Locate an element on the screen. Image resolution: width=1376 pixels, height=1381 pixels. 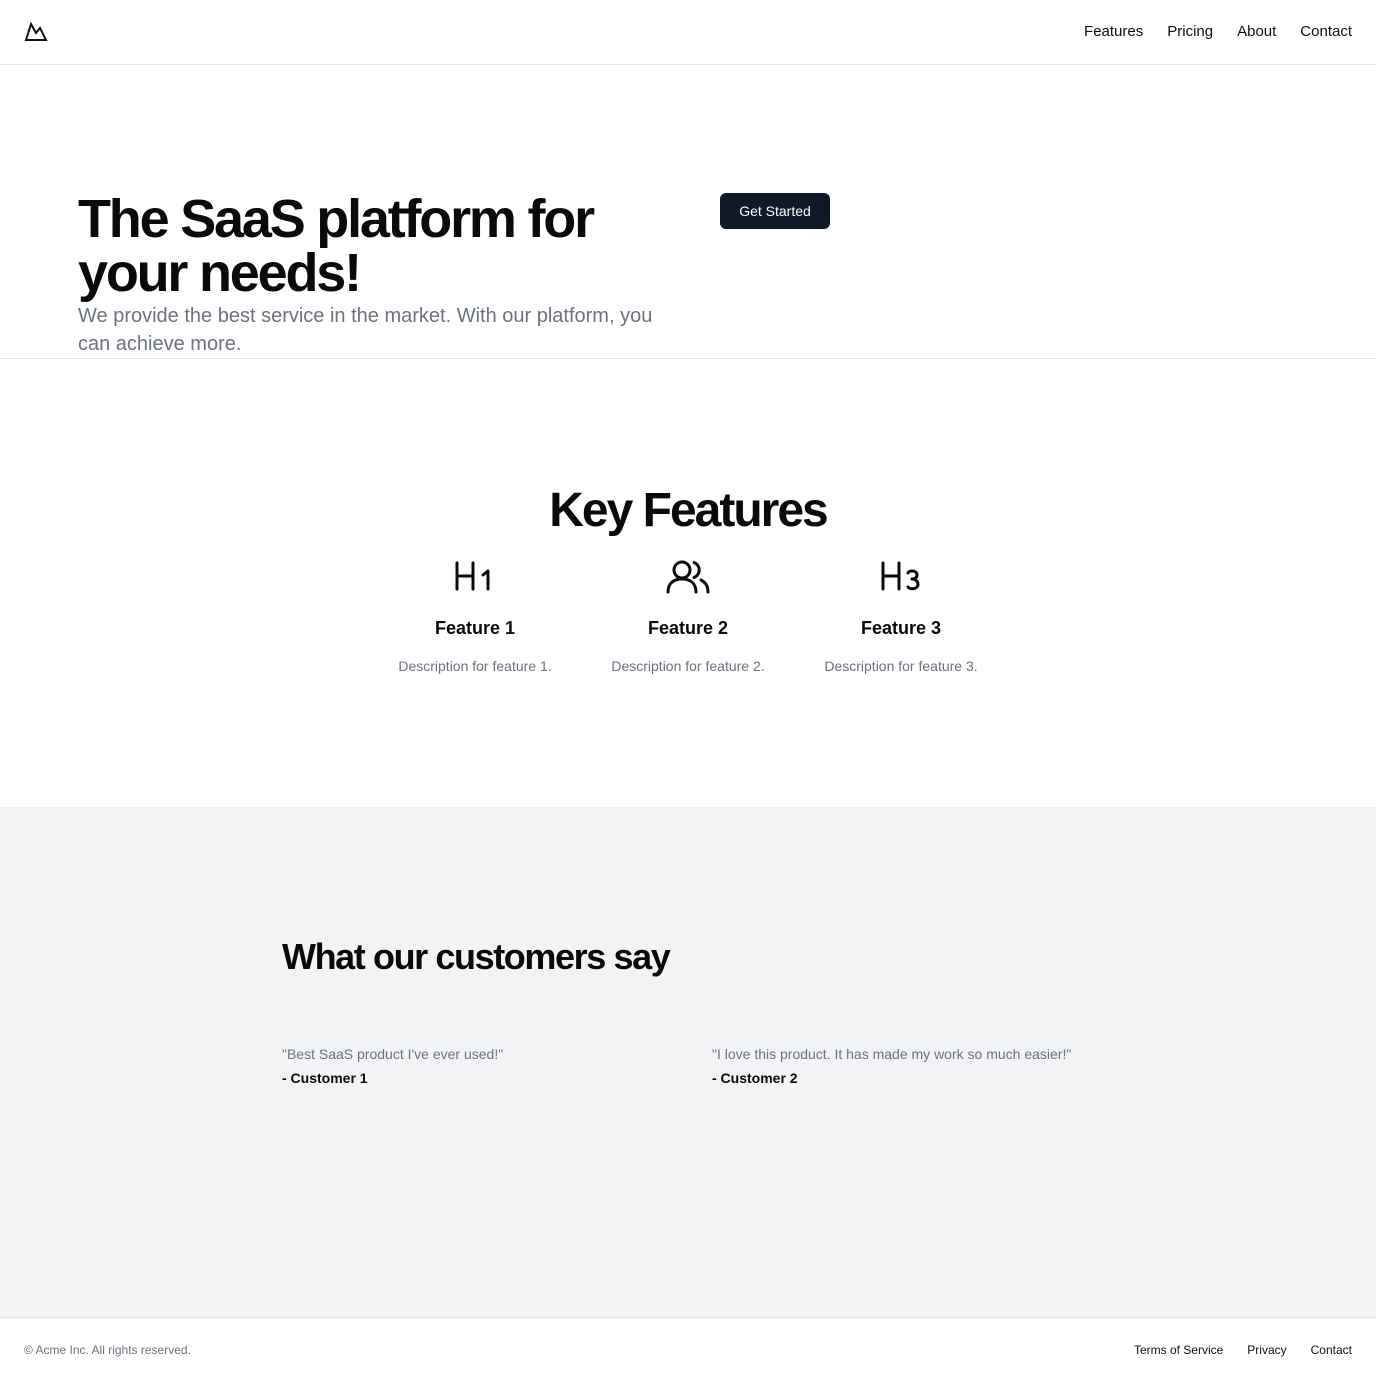
feature-description: Description for feature 2. is located at coordinates (688, 666).